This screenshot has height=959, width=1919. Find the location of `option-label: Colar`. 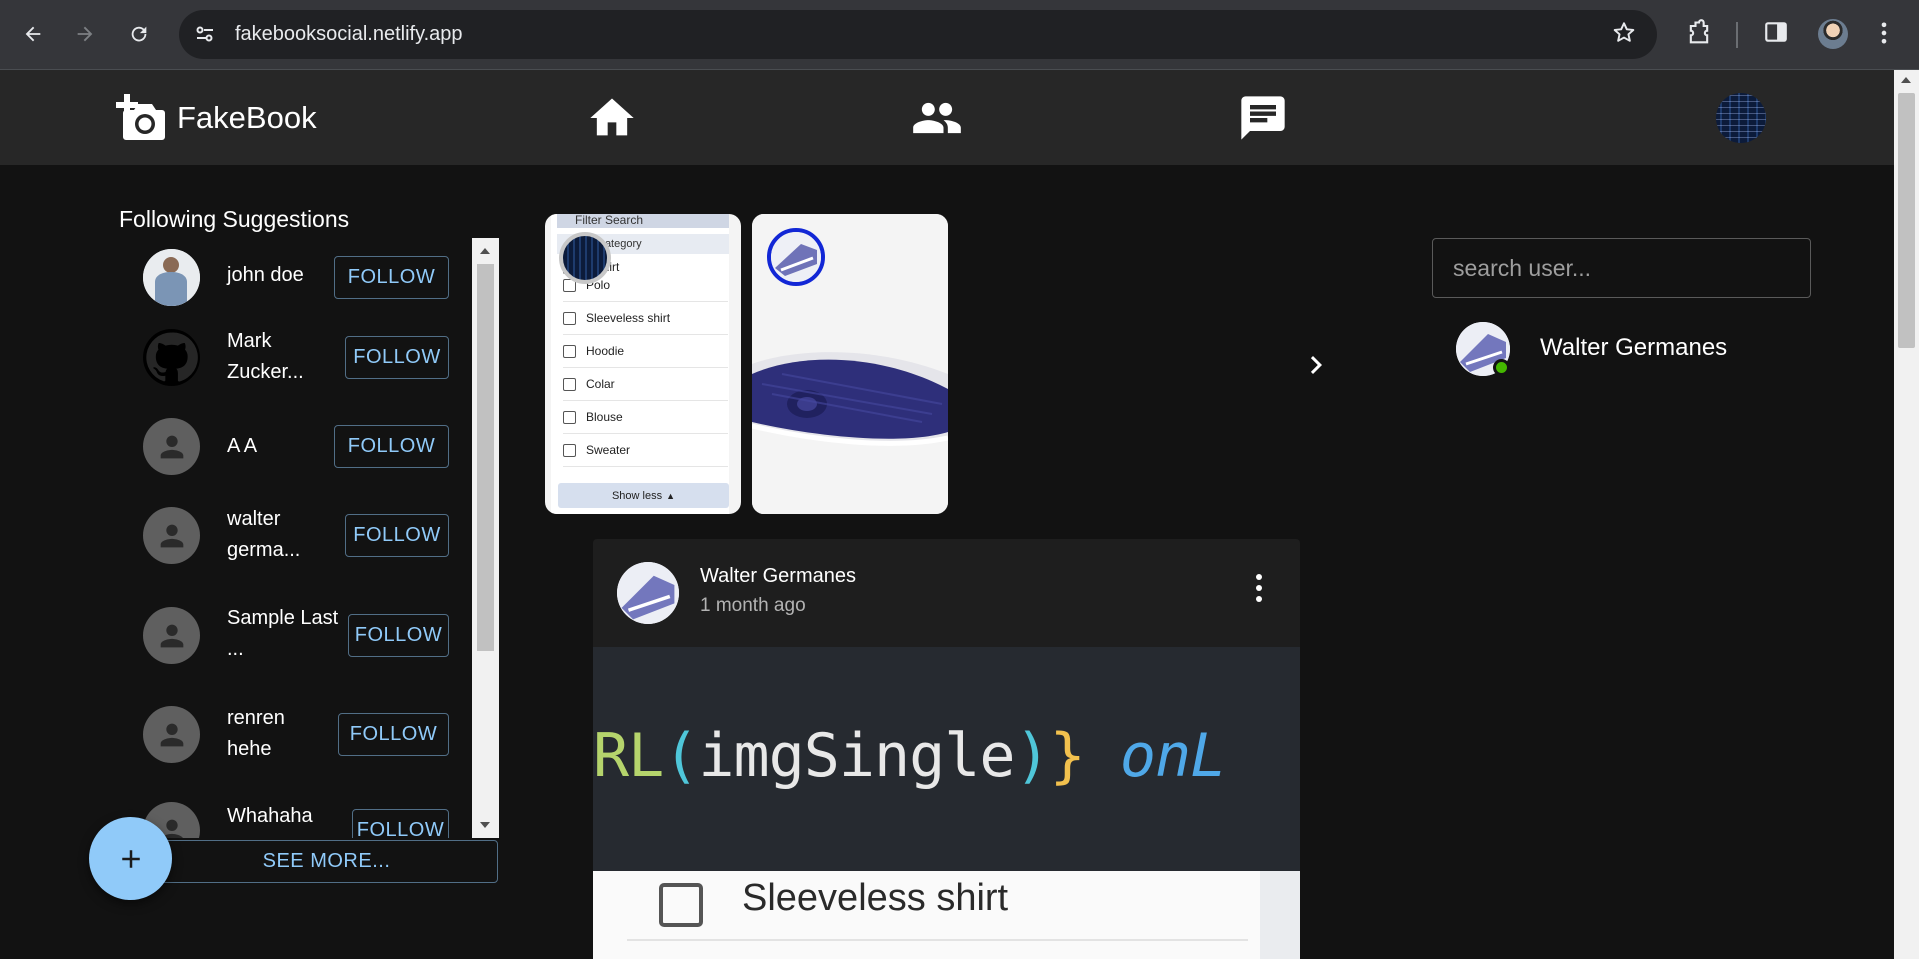

option-label: Colar is located at coordinates (600, 384).